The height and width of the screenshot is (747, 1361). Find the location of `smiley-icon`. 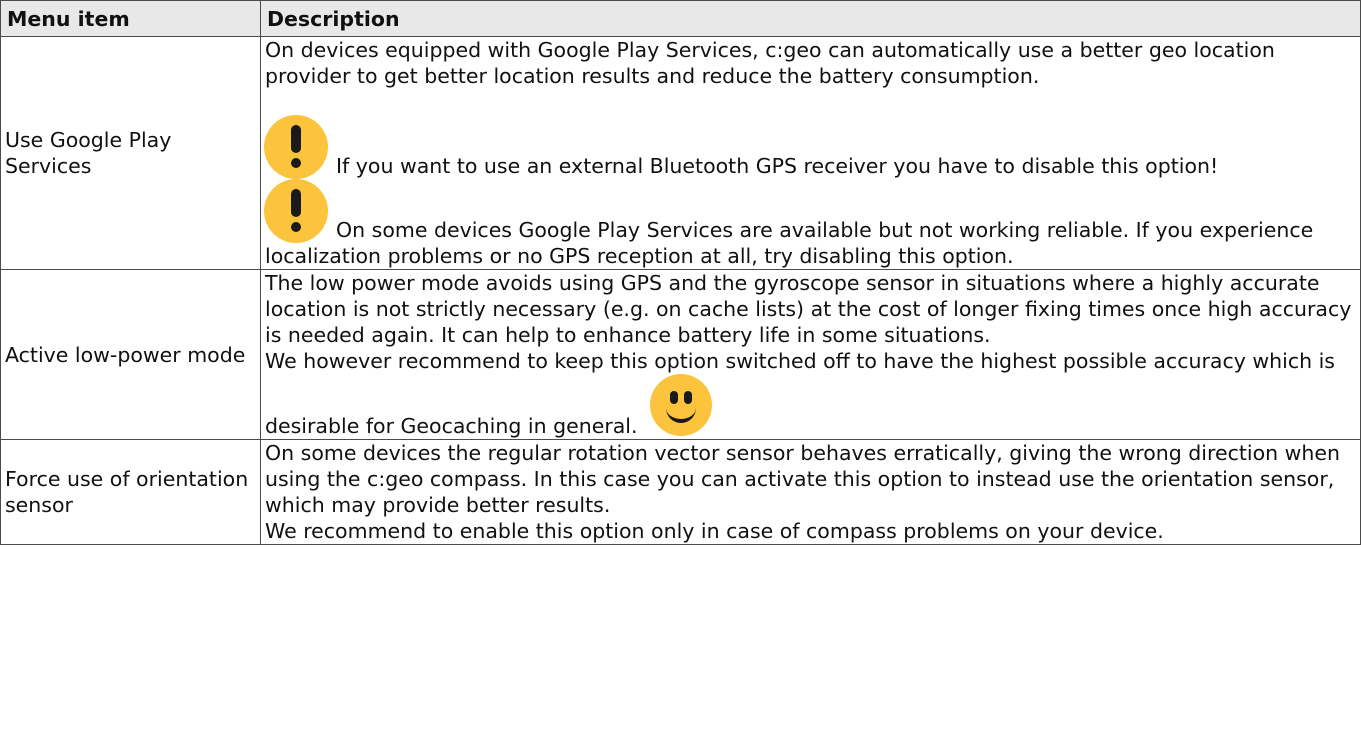

smiley-icon is located at coordinates (680, 405).